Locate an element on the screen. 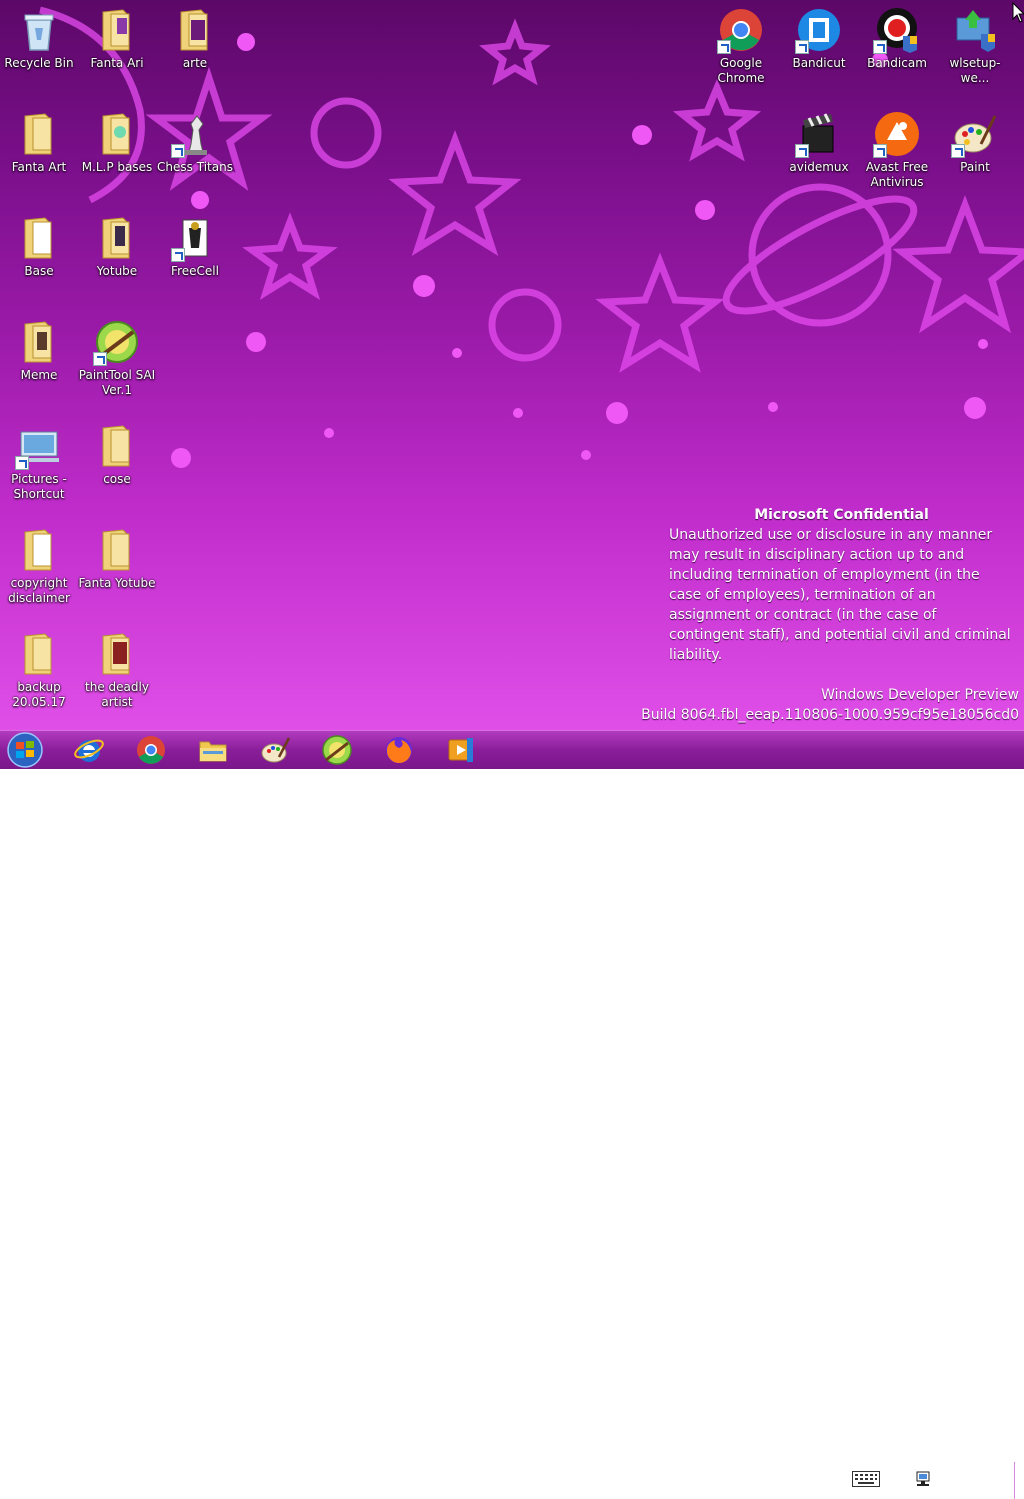 This screenshot has width=1024, height=1499. avast-icon is located at coordinates (897, 134).